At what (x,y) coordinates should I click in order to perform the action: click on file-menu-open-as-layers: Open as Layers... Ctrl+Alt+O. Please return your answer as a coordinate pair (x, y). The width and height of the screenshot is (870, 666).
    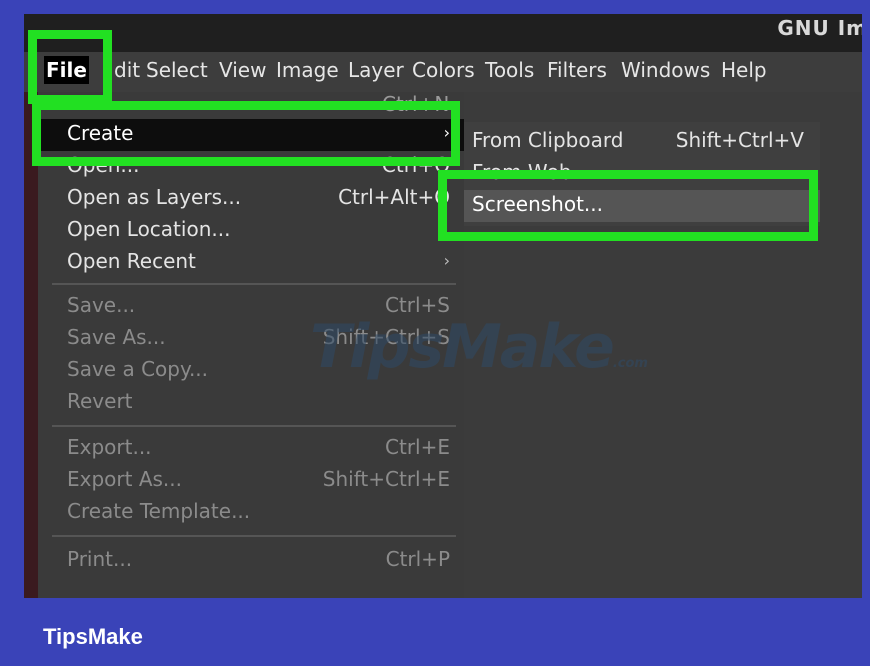
    Looking at the image, I should click on (251, 199).